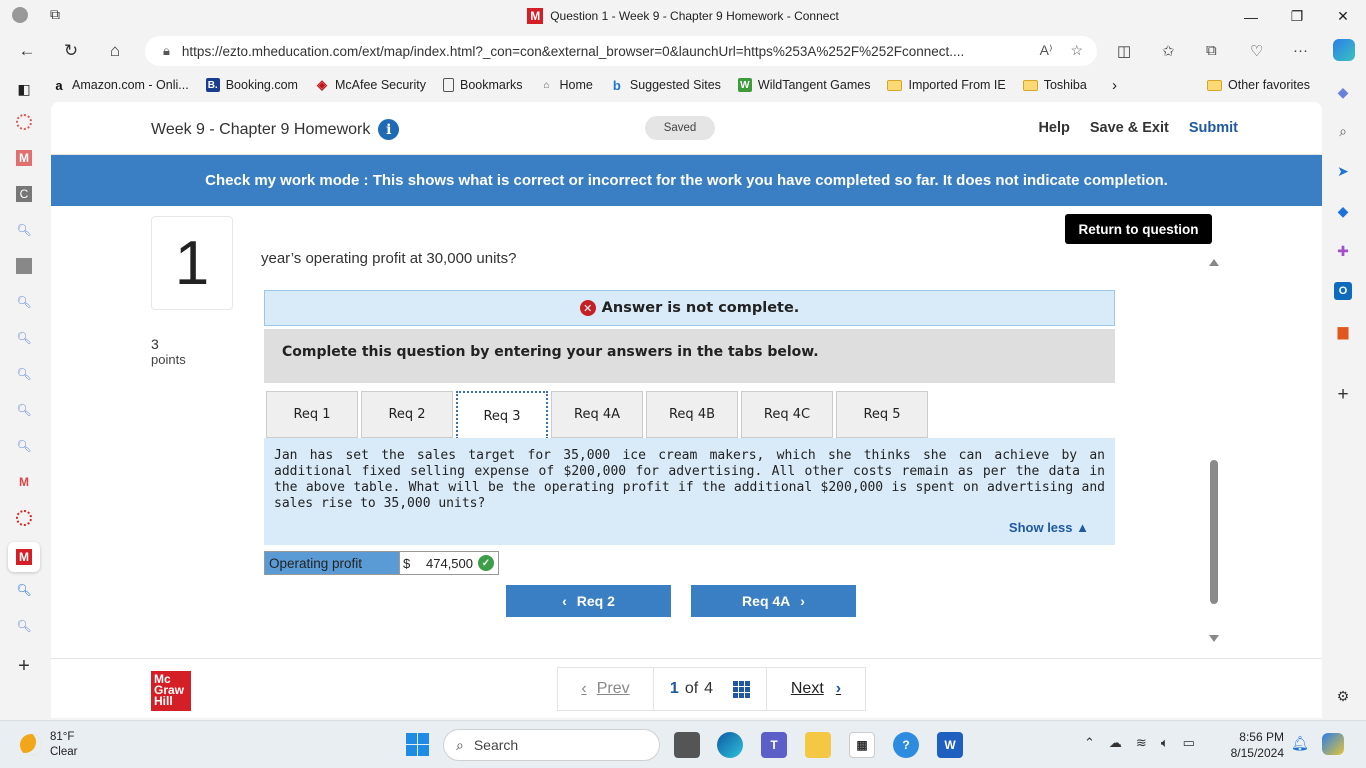  Describe the element at coordinates (407, 414) in the screenshot. I see `tab-req-2: Req 2` at that location.